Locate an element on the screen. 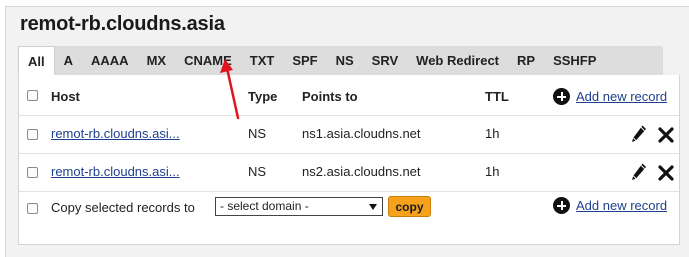  table-header-row: Host Type Points to TTL Add new record is located at coordinates (349, 96).